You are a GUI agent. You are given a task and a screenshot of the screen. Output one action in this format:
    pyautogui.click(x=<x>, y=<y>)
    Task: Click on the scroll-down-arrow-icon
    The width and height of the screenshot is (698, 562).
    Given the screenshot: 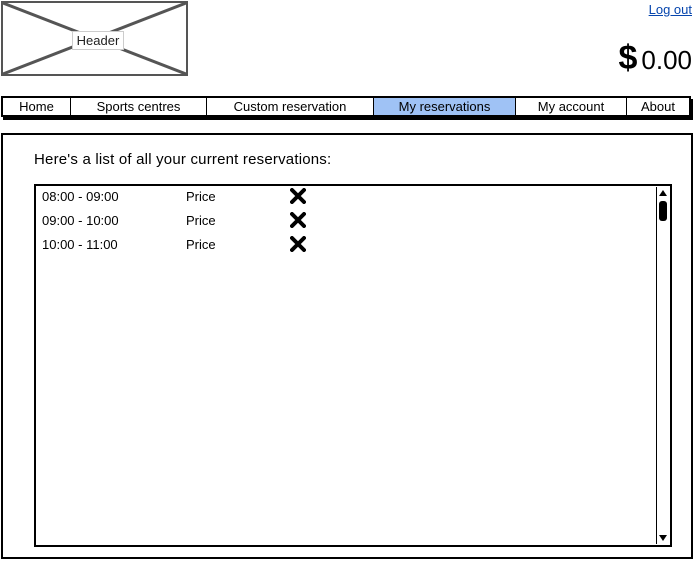 What is the action you would take?
    pyautogui.click(x=663, y=538)
    